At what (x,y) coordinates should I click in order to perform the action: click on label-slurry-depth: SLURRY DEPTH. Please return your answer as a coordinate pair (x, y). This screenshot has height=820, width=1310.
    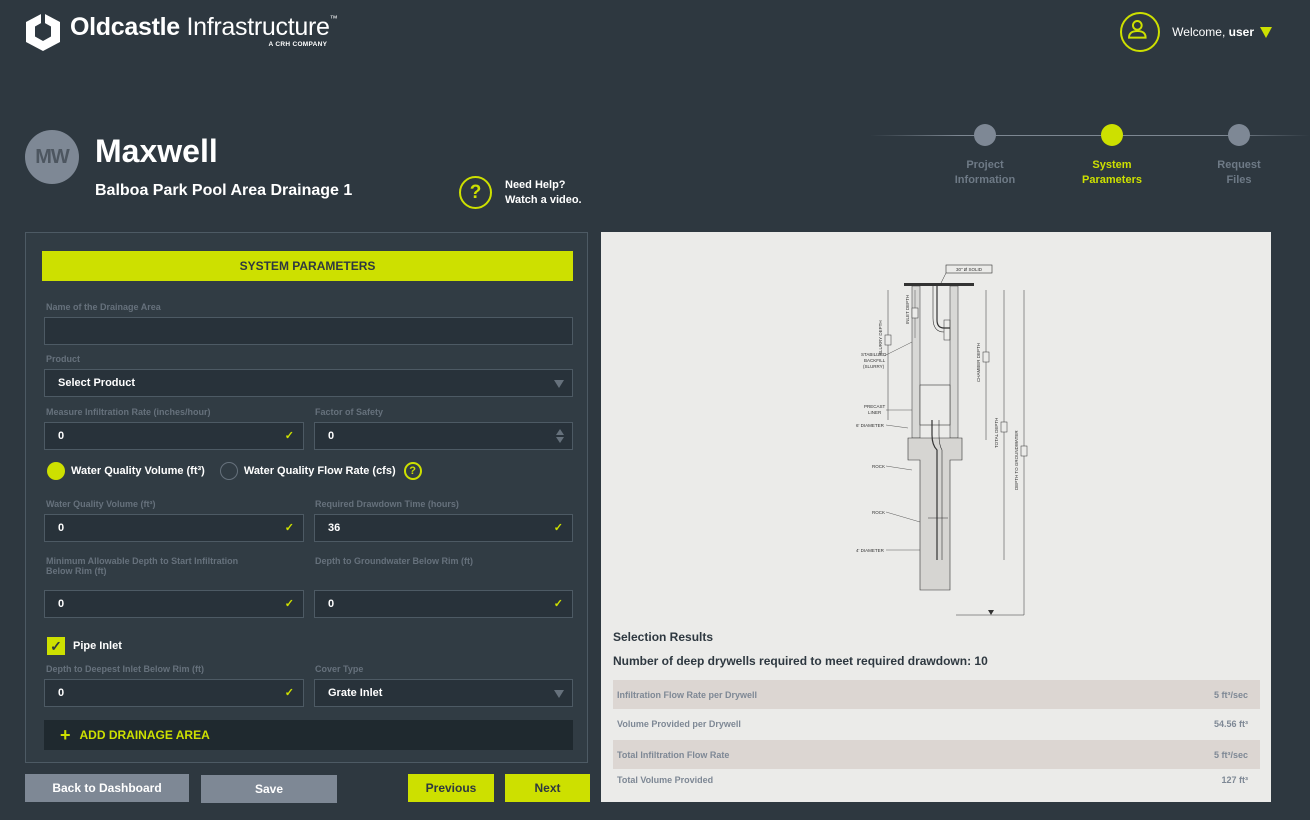
    Looking at the image, I should click on (880, 337).